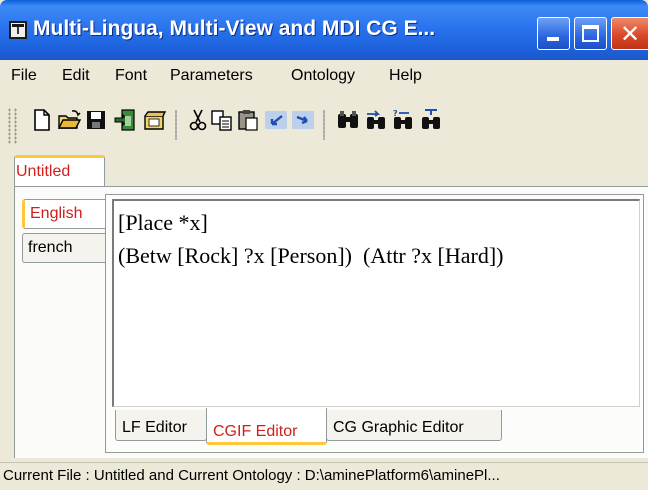  Describe the element at coordinates (376, 120) in the screenshot. I see `find-next-icon` at that location.